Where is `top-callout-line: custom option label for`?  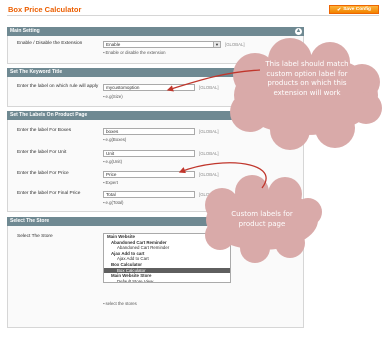
top-callout-line: custom option label for is located at coordinates (307, 73).